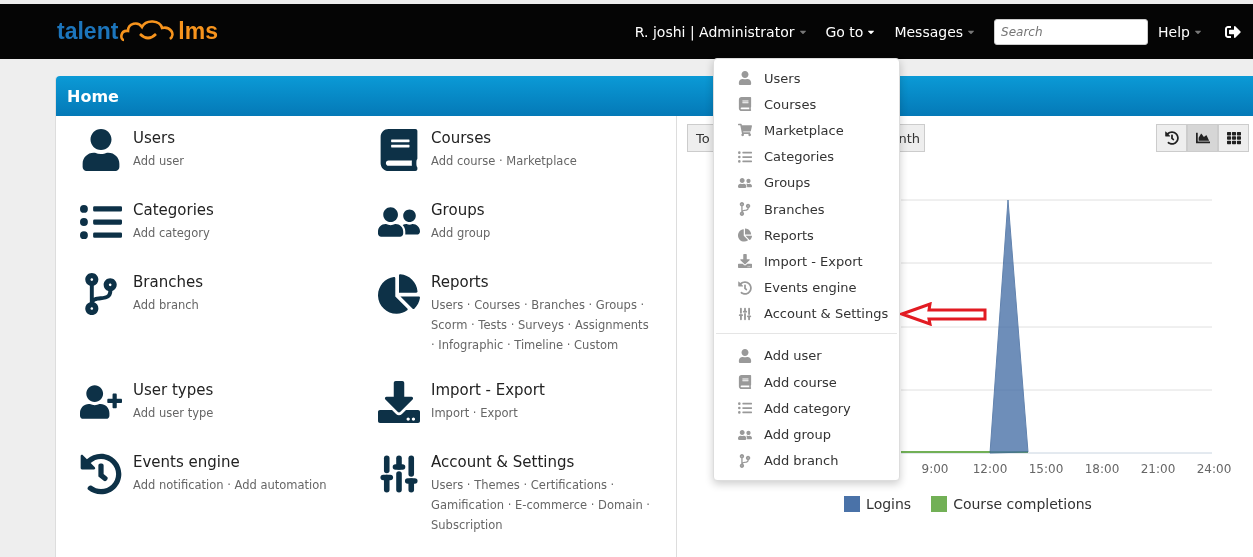 The width and height of the screenshot is (1253, 557). What do you see at coordinates (461, 233) in the screenshot?
I see `section-links: Add group` at bounding box center [461, 233].